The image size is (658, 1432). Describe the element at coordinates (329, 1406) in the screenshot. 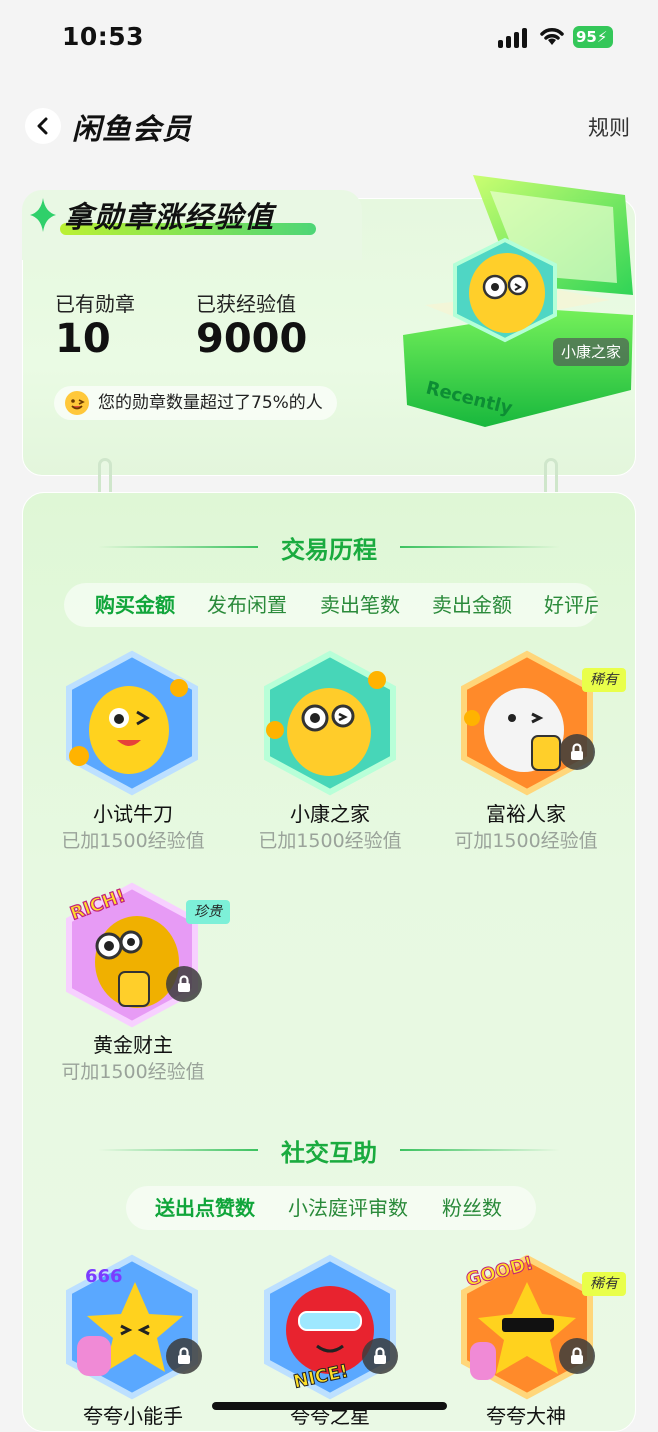

I see `home-indicator` at that location.